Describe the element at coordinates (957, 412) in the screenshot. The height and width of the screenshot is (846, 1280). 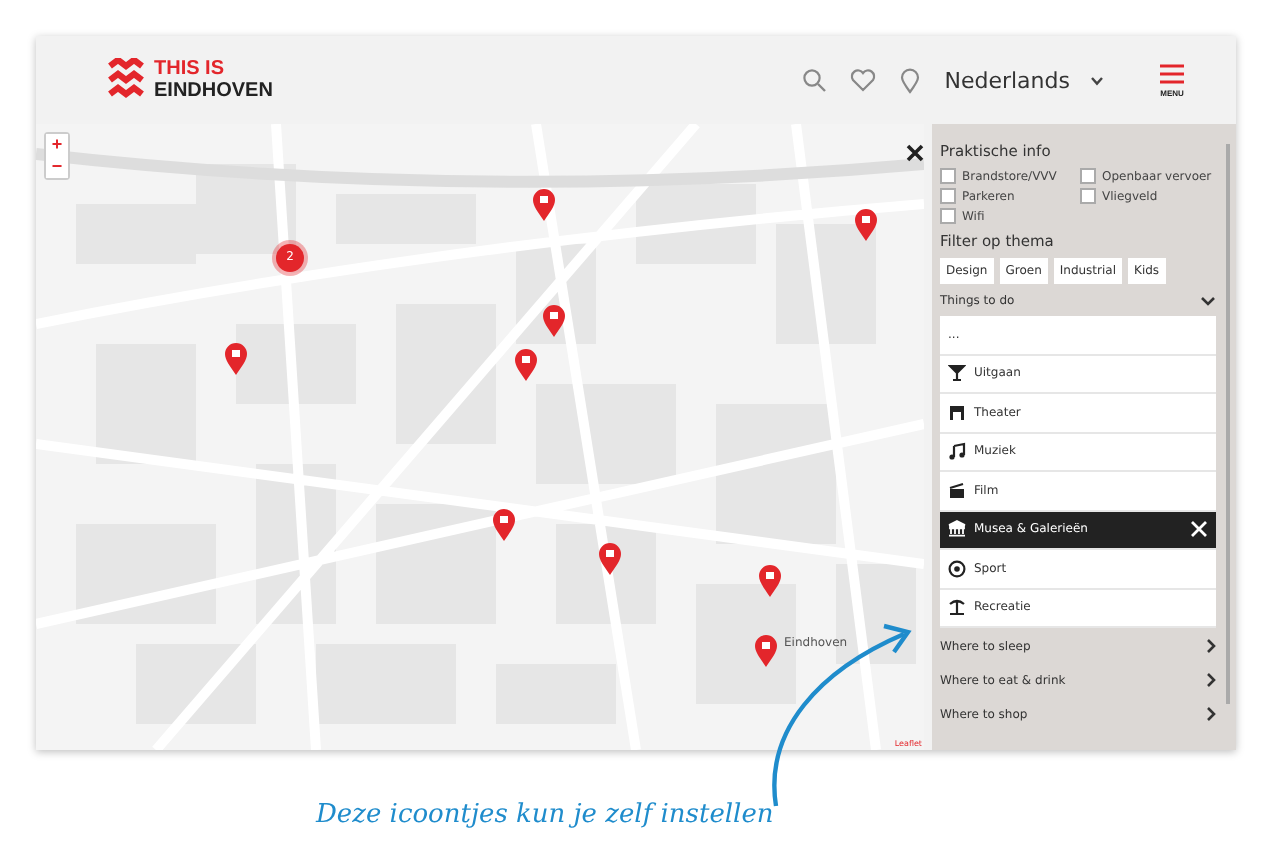
I see `stage-icon` at that location.